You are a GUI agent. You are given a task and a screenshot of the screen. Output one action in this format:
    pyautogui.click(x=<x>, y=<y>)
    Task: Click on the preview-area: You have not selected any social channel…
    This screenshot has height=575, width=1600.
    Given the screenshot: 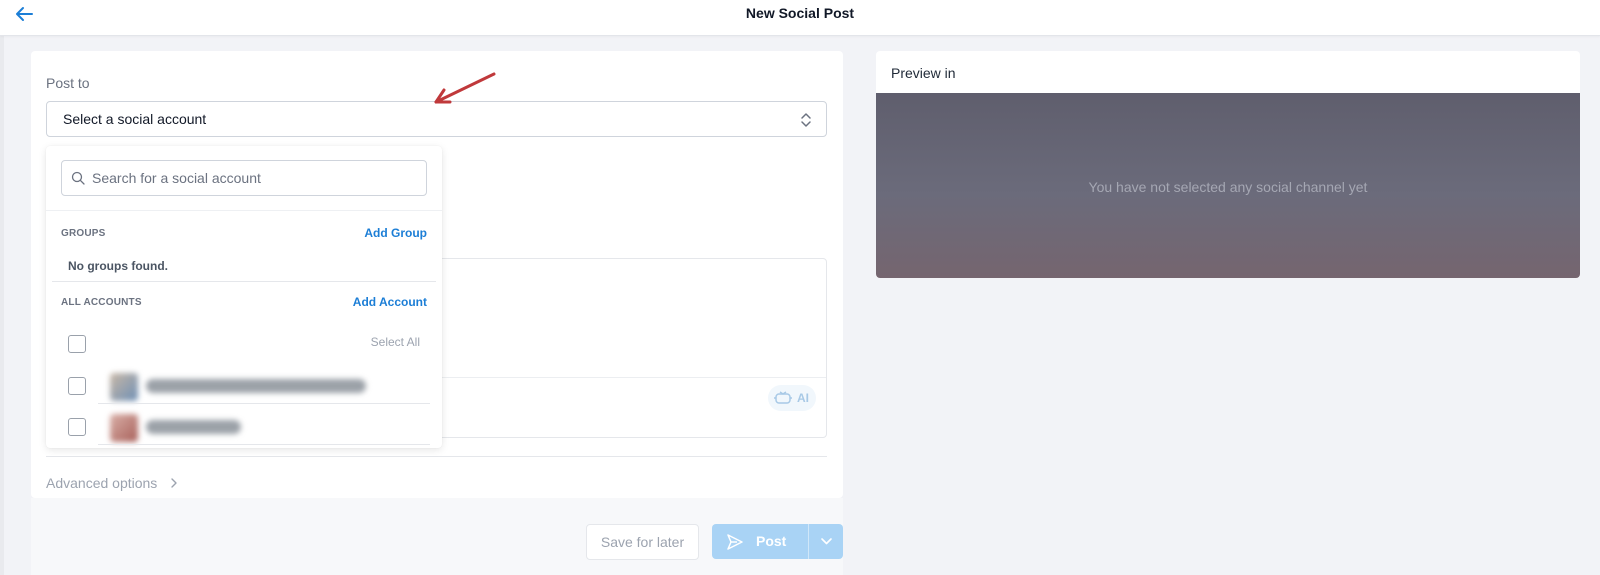 What is the action you would take?
    pyautogui.click(x=1228, y=185)
    